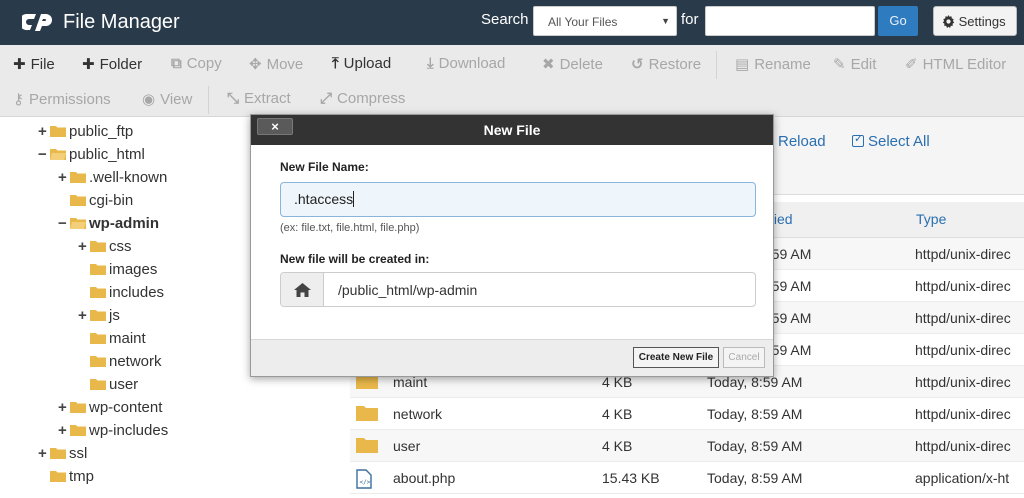 This screenshot has height=498, width=1024. I want to click on dialog-title: New File, so click(512, 130).